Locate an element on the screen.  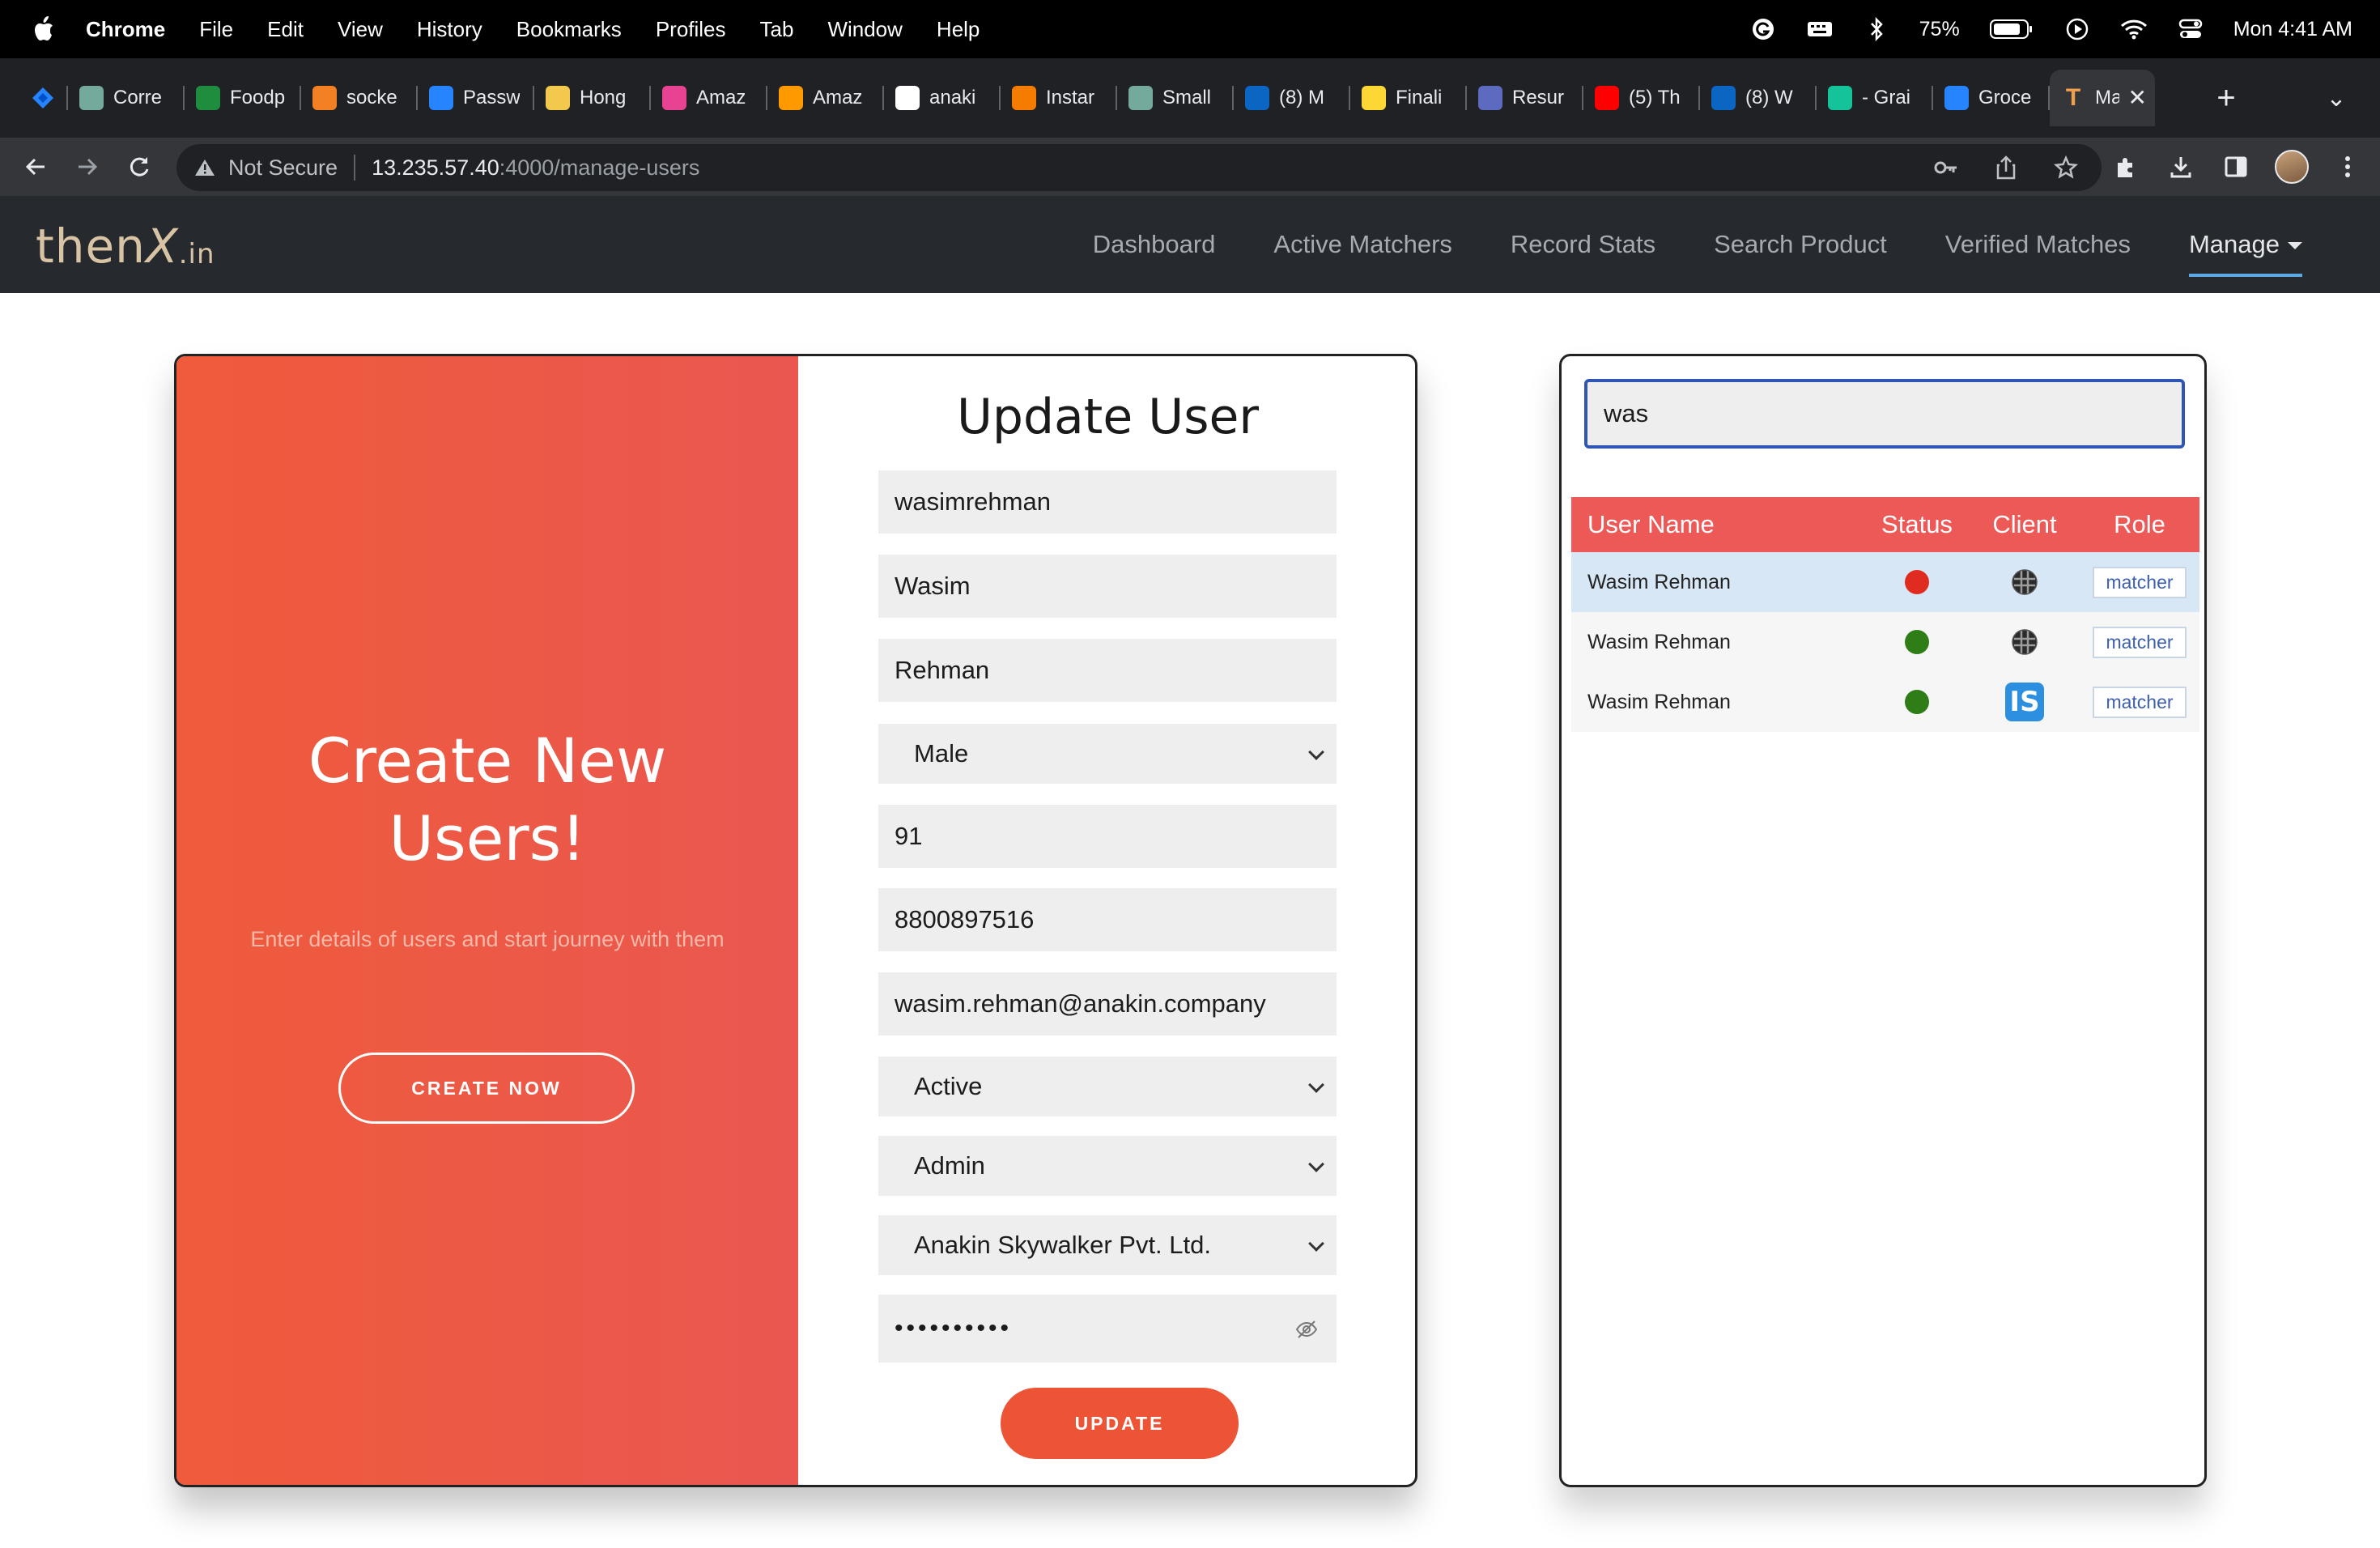
role-select: Admin is located at coordinates (1108, 1166).